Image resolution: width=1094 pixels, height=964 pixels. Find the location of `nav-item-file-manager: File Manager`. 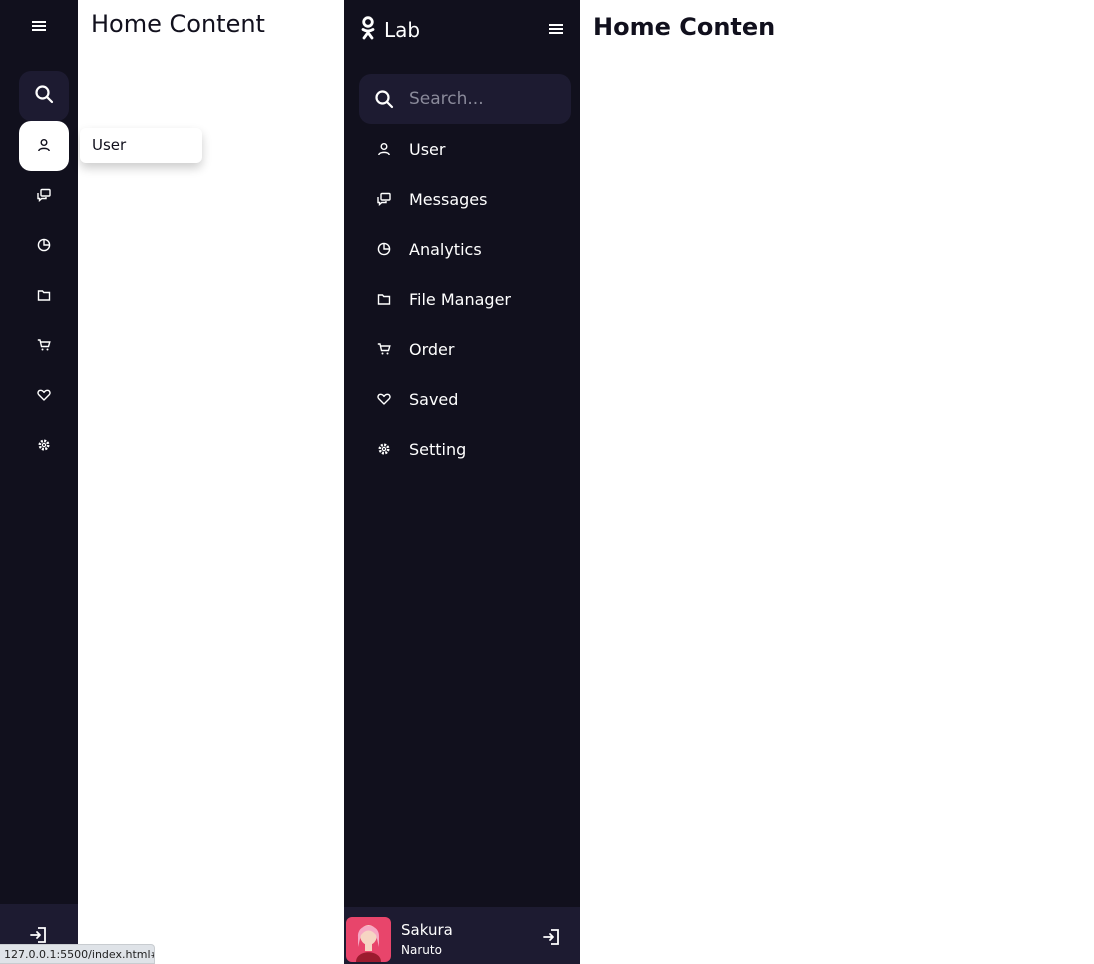

nav-item-file-manager: File Manager is located at coordinates (465, 299).